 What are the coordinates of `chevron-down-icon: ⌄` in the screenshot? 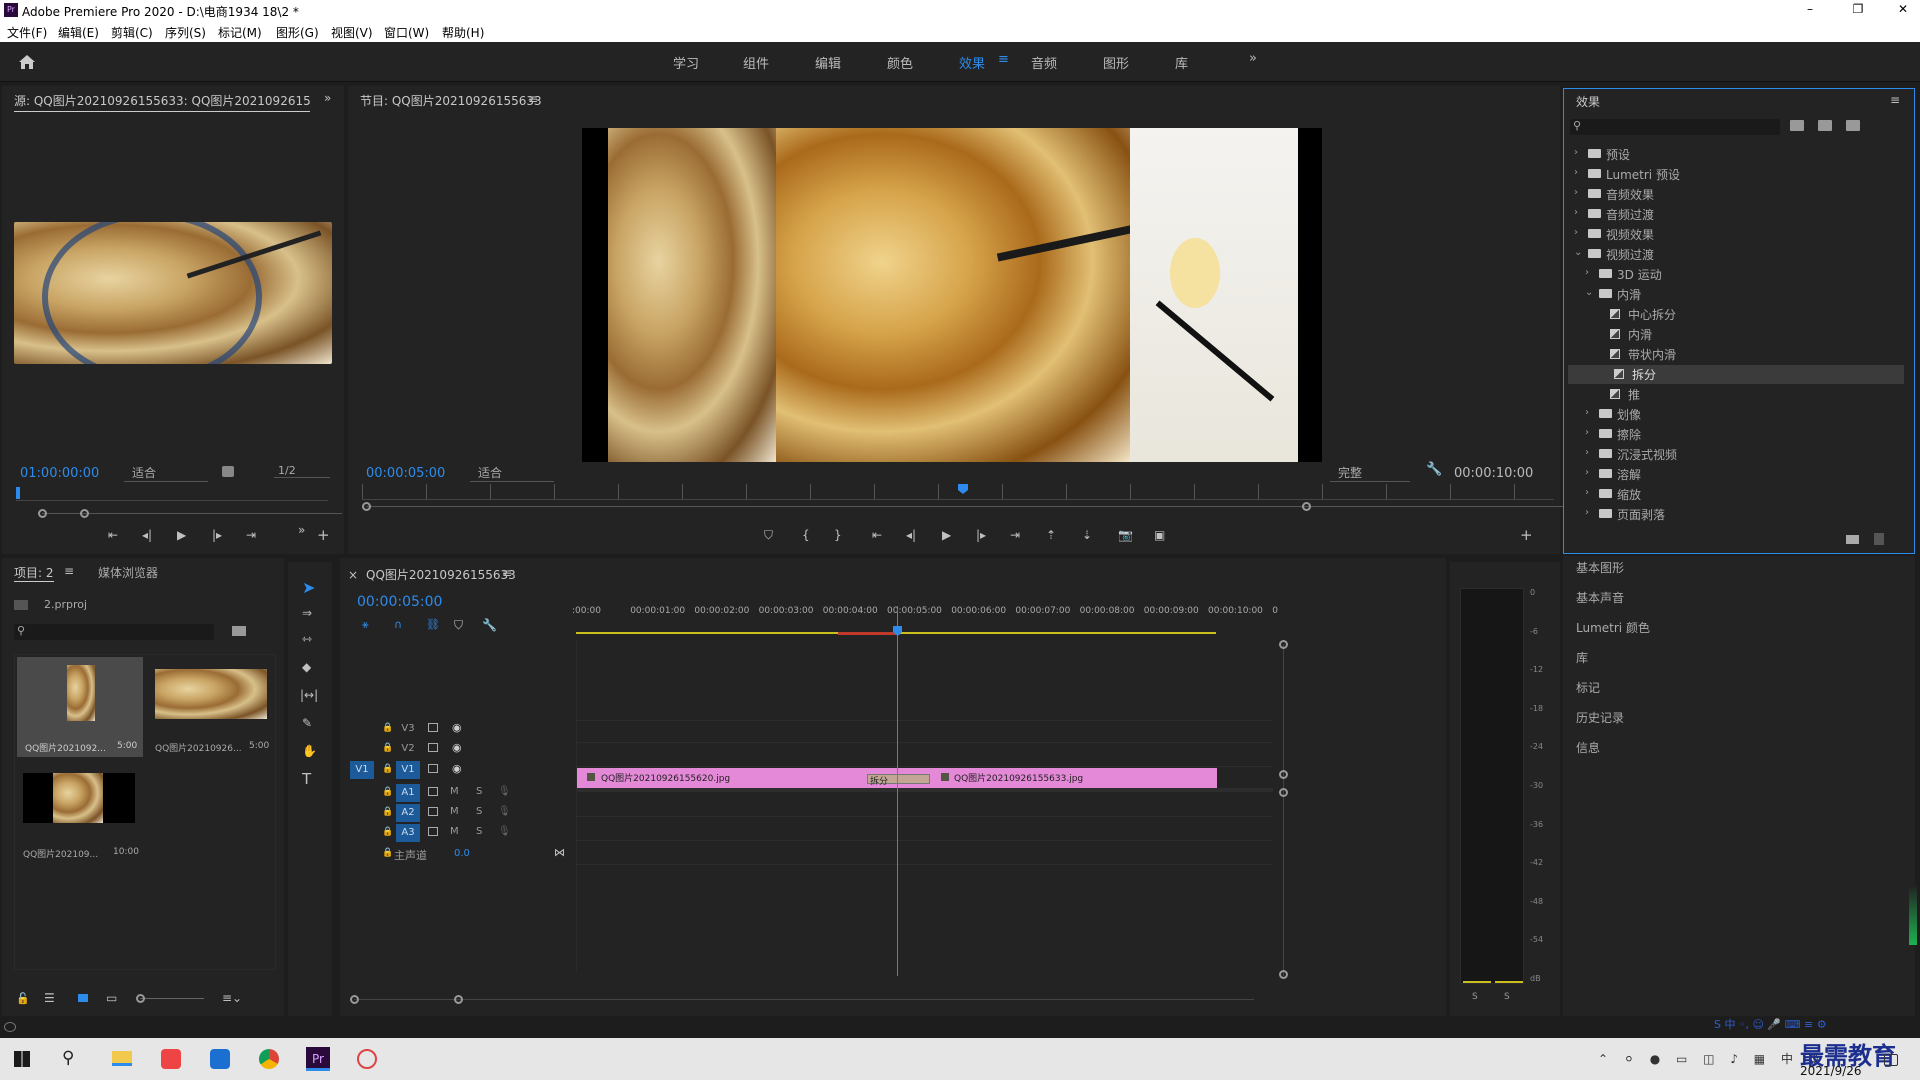 It's located at (1578, 252).